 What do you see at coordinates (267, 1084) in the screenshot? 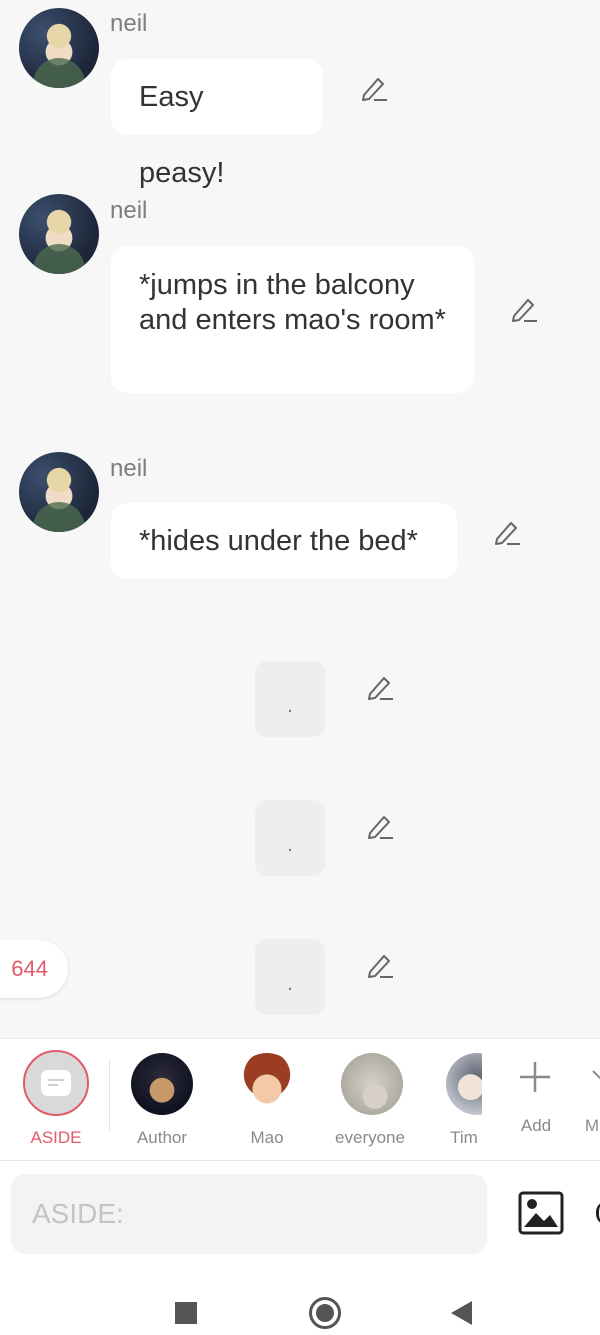
I see `mao-avatar` at bounding box center [267, 1084].